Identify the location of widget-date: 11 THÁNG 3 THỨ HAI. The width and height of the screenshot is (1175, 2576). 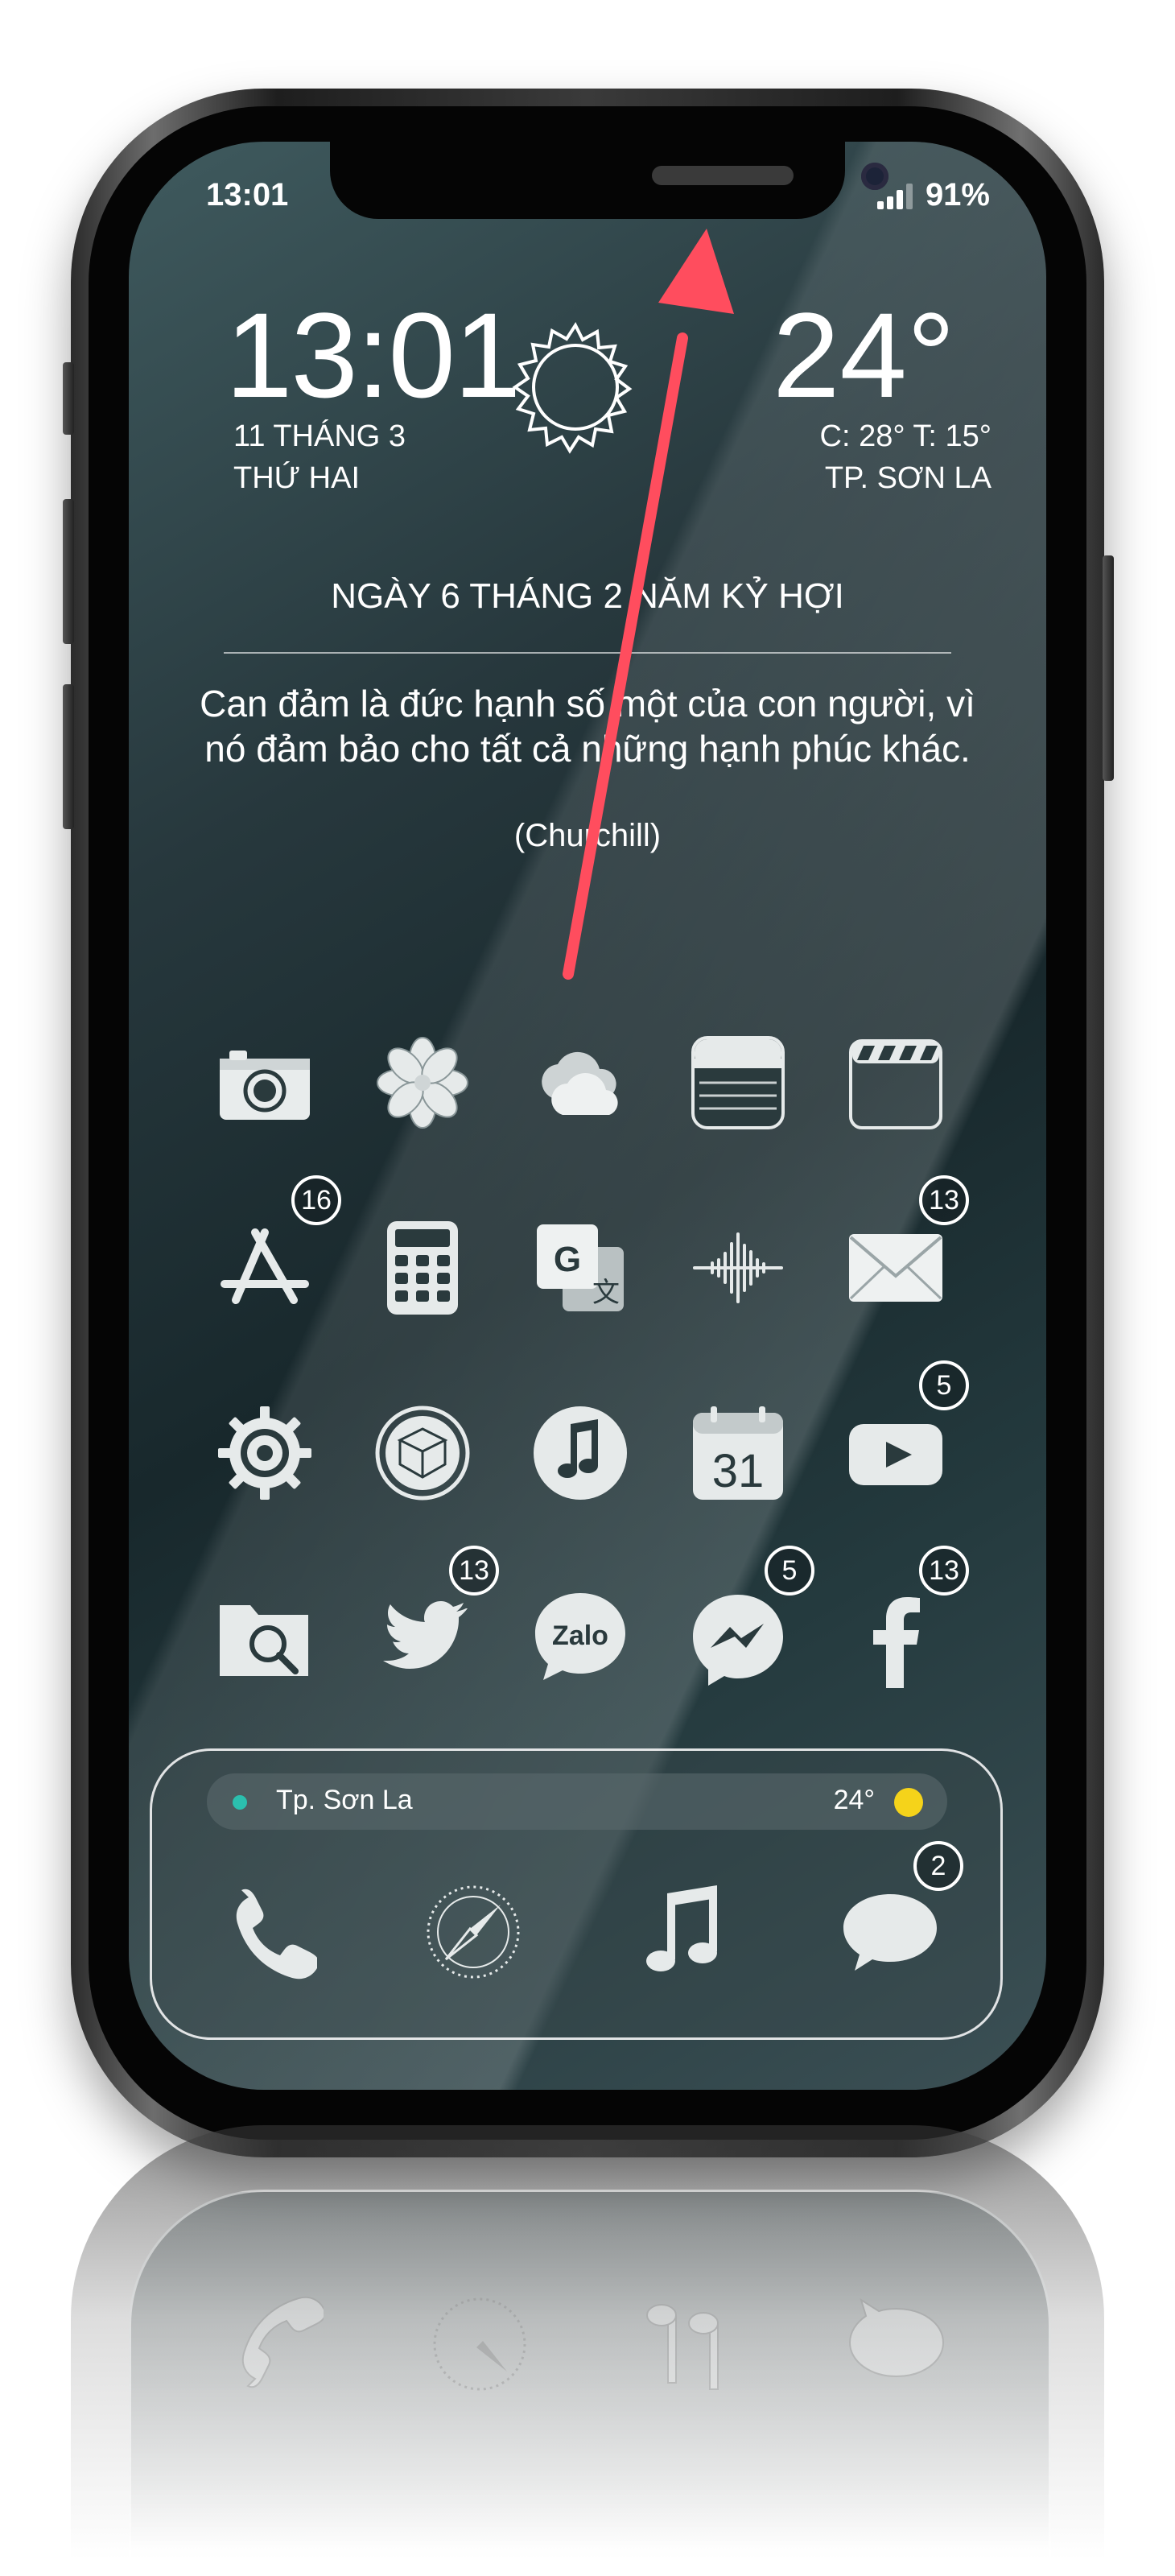
(319, 457).